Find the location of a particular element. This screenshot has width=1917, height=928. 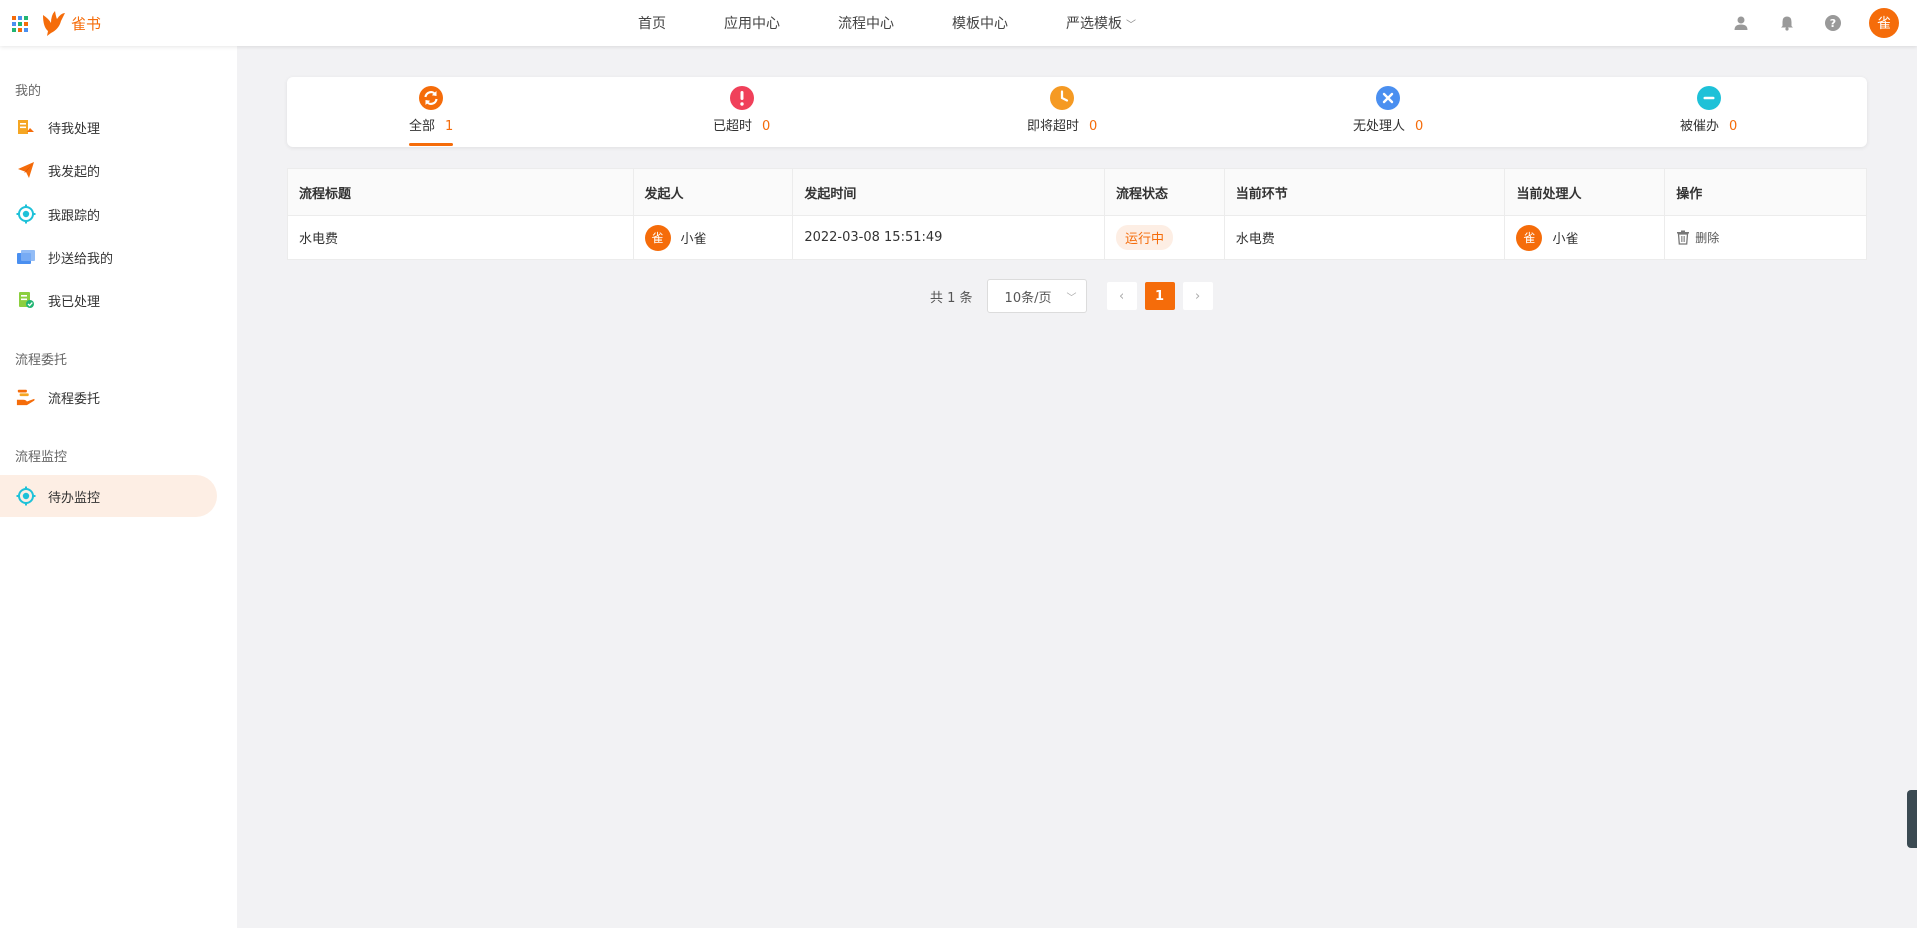

paper-plane-icon is located at coordinates (26, 170).